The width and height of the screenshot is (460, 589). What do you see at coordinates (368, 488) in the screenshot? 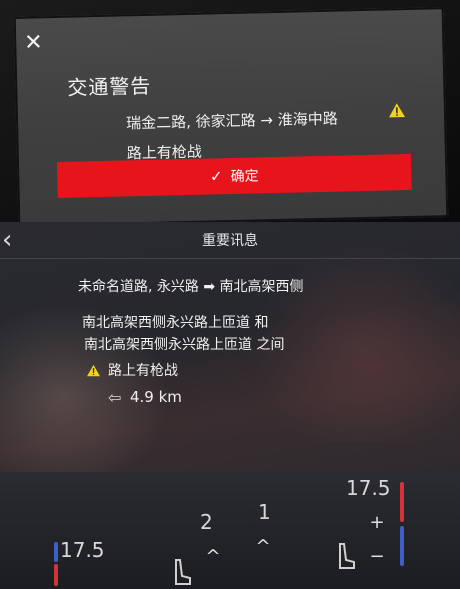
I see `temperature-right: 17.5` at bounding box center [368, 488].